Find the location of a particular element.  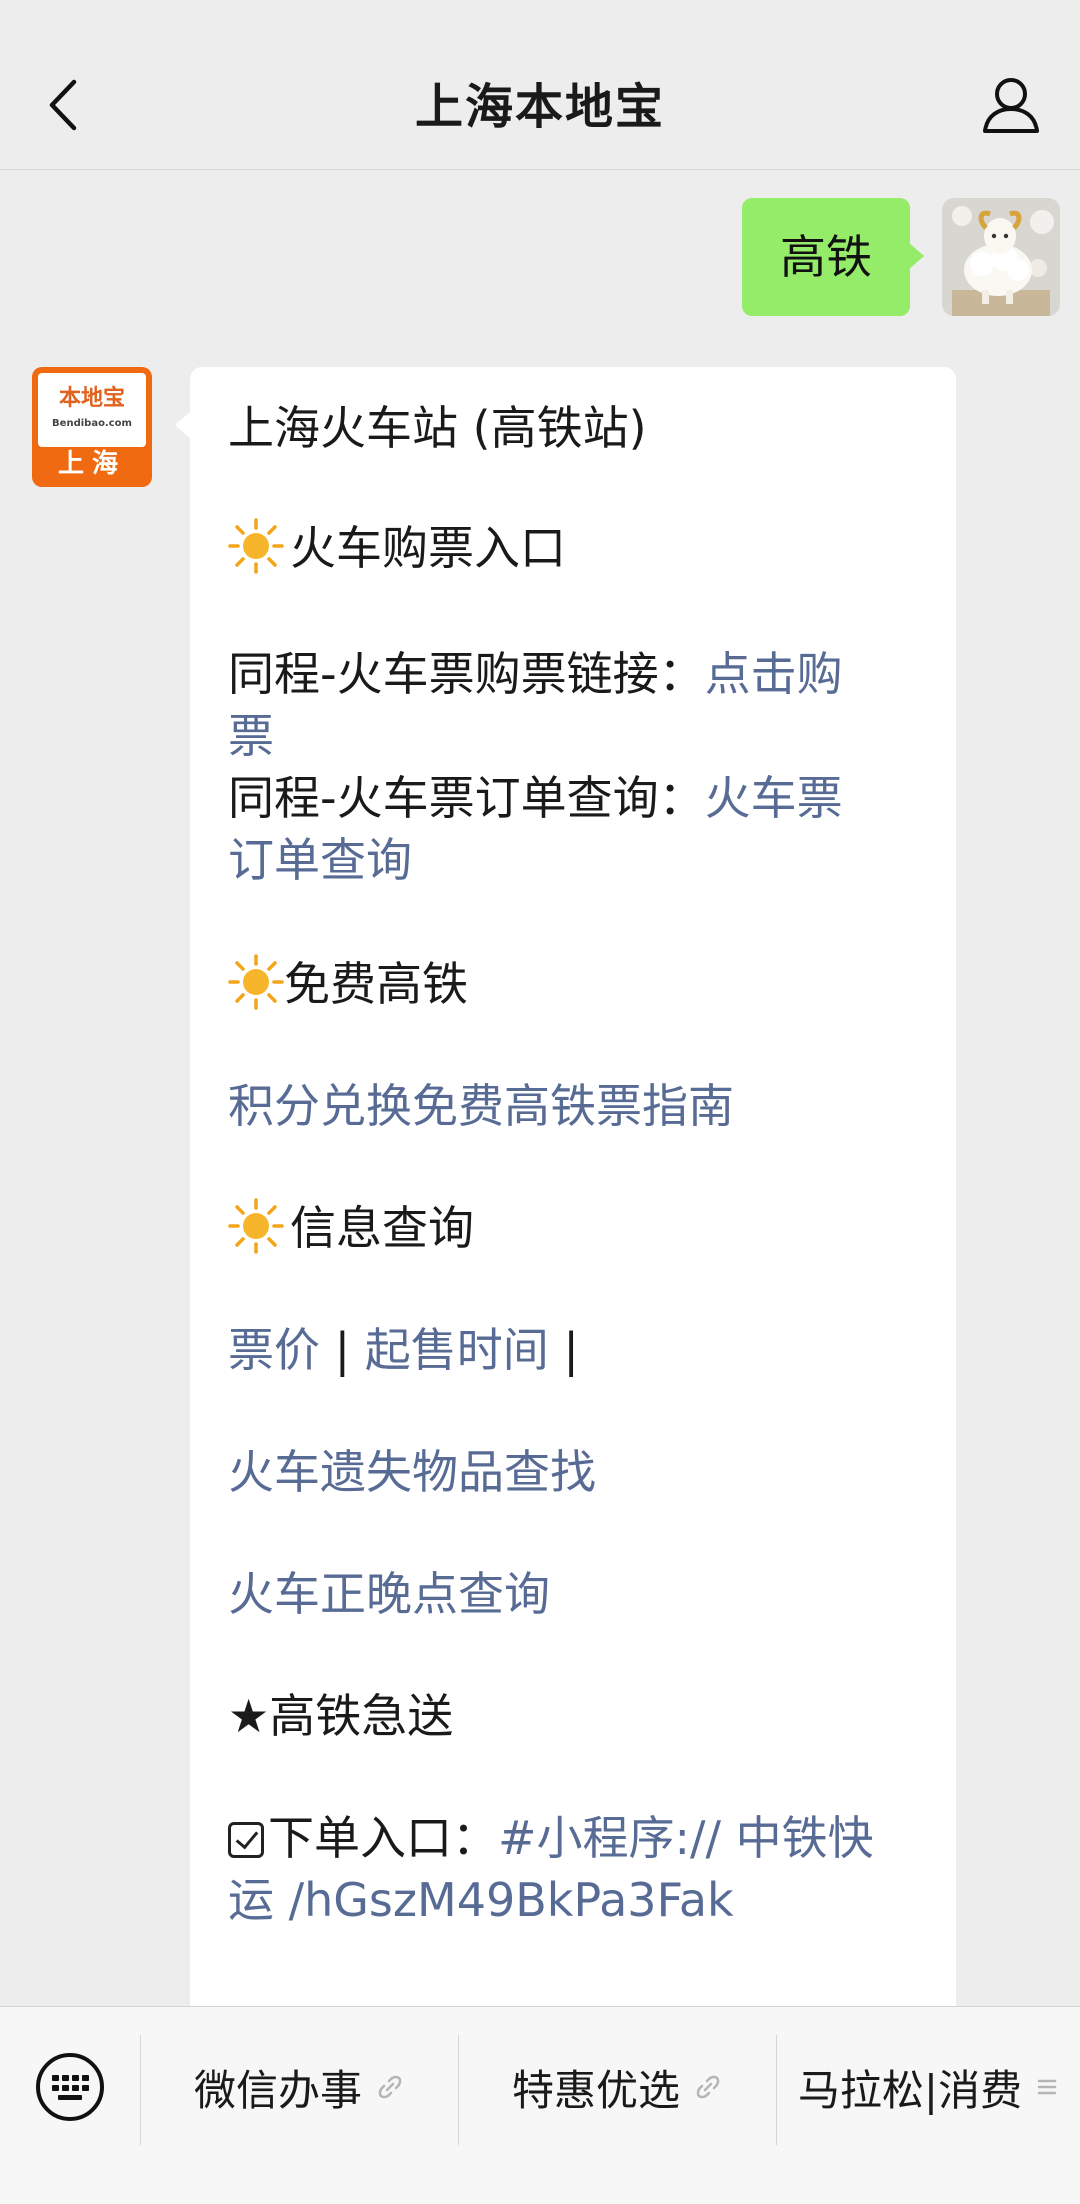

menu-item-marathon-consume: 马拉松|消费 is located at coordinates (928, 2087).